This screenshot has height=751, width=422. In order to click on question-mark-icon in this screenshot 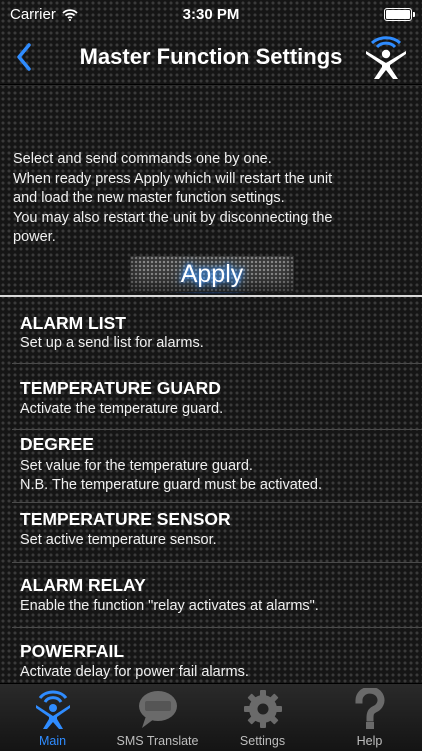, I will do `click(369, 708)`.